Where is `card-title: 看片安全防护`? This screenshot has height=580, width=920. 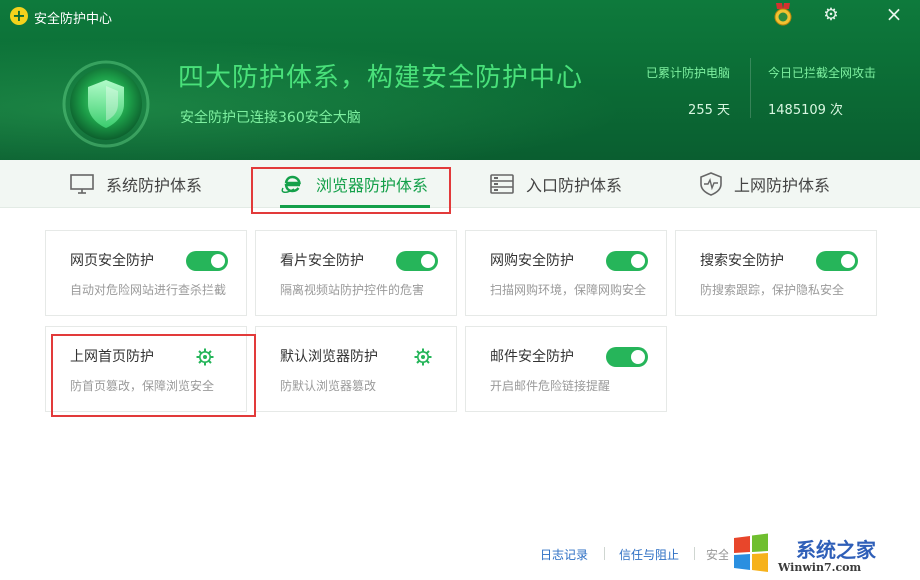 card-title: 看片安全防护 is located at coordinates (322, 261).